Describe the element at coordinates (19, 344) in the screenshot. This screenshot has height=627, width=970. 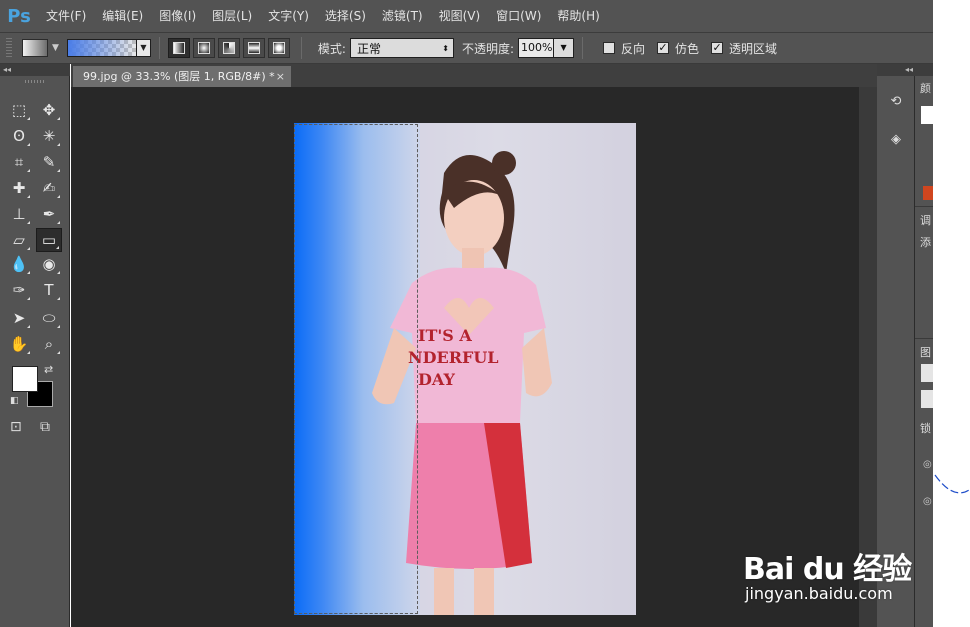
I see `hand-tool-button: ✋` at that location.